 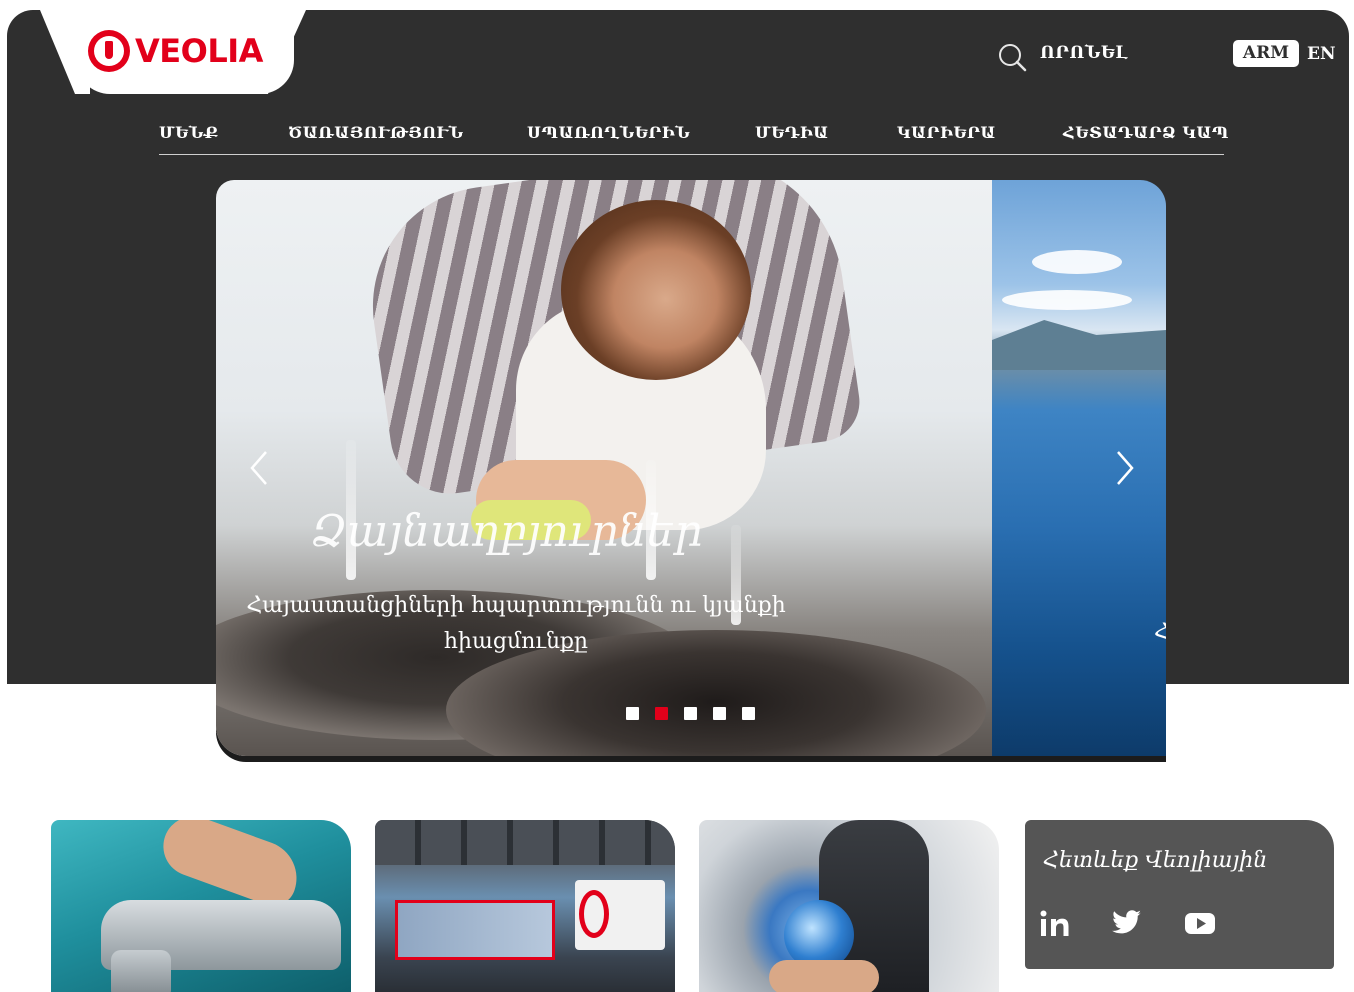 I want to click on nav-item-media: ՄԵԴԻԱ, so click(x=792, y=132).